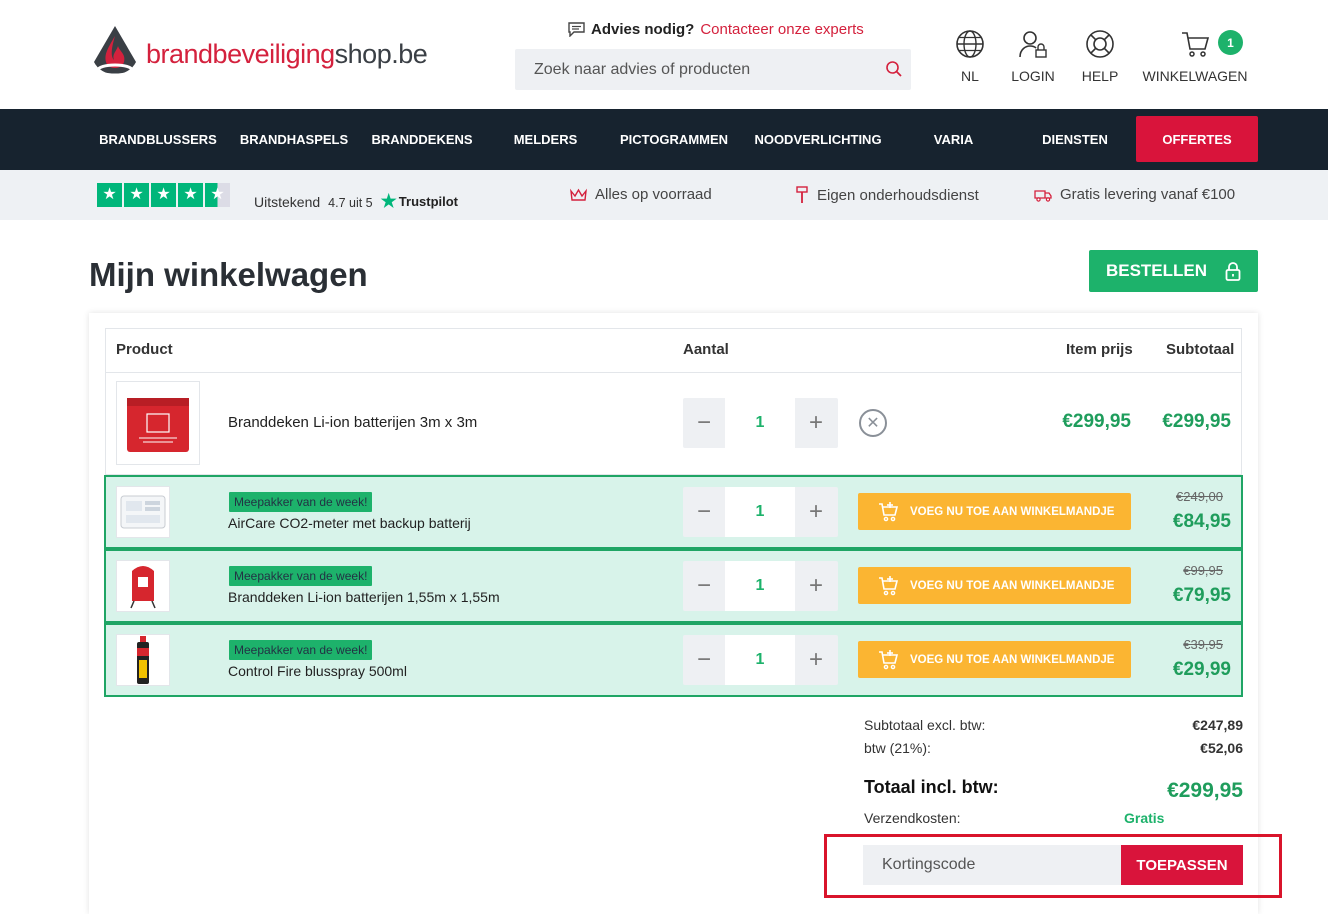  What do you see at coordinates (1197, 139) in the screenshot?
I see `offertes-button: OFFERTES` at bounding box center [1197, 139].